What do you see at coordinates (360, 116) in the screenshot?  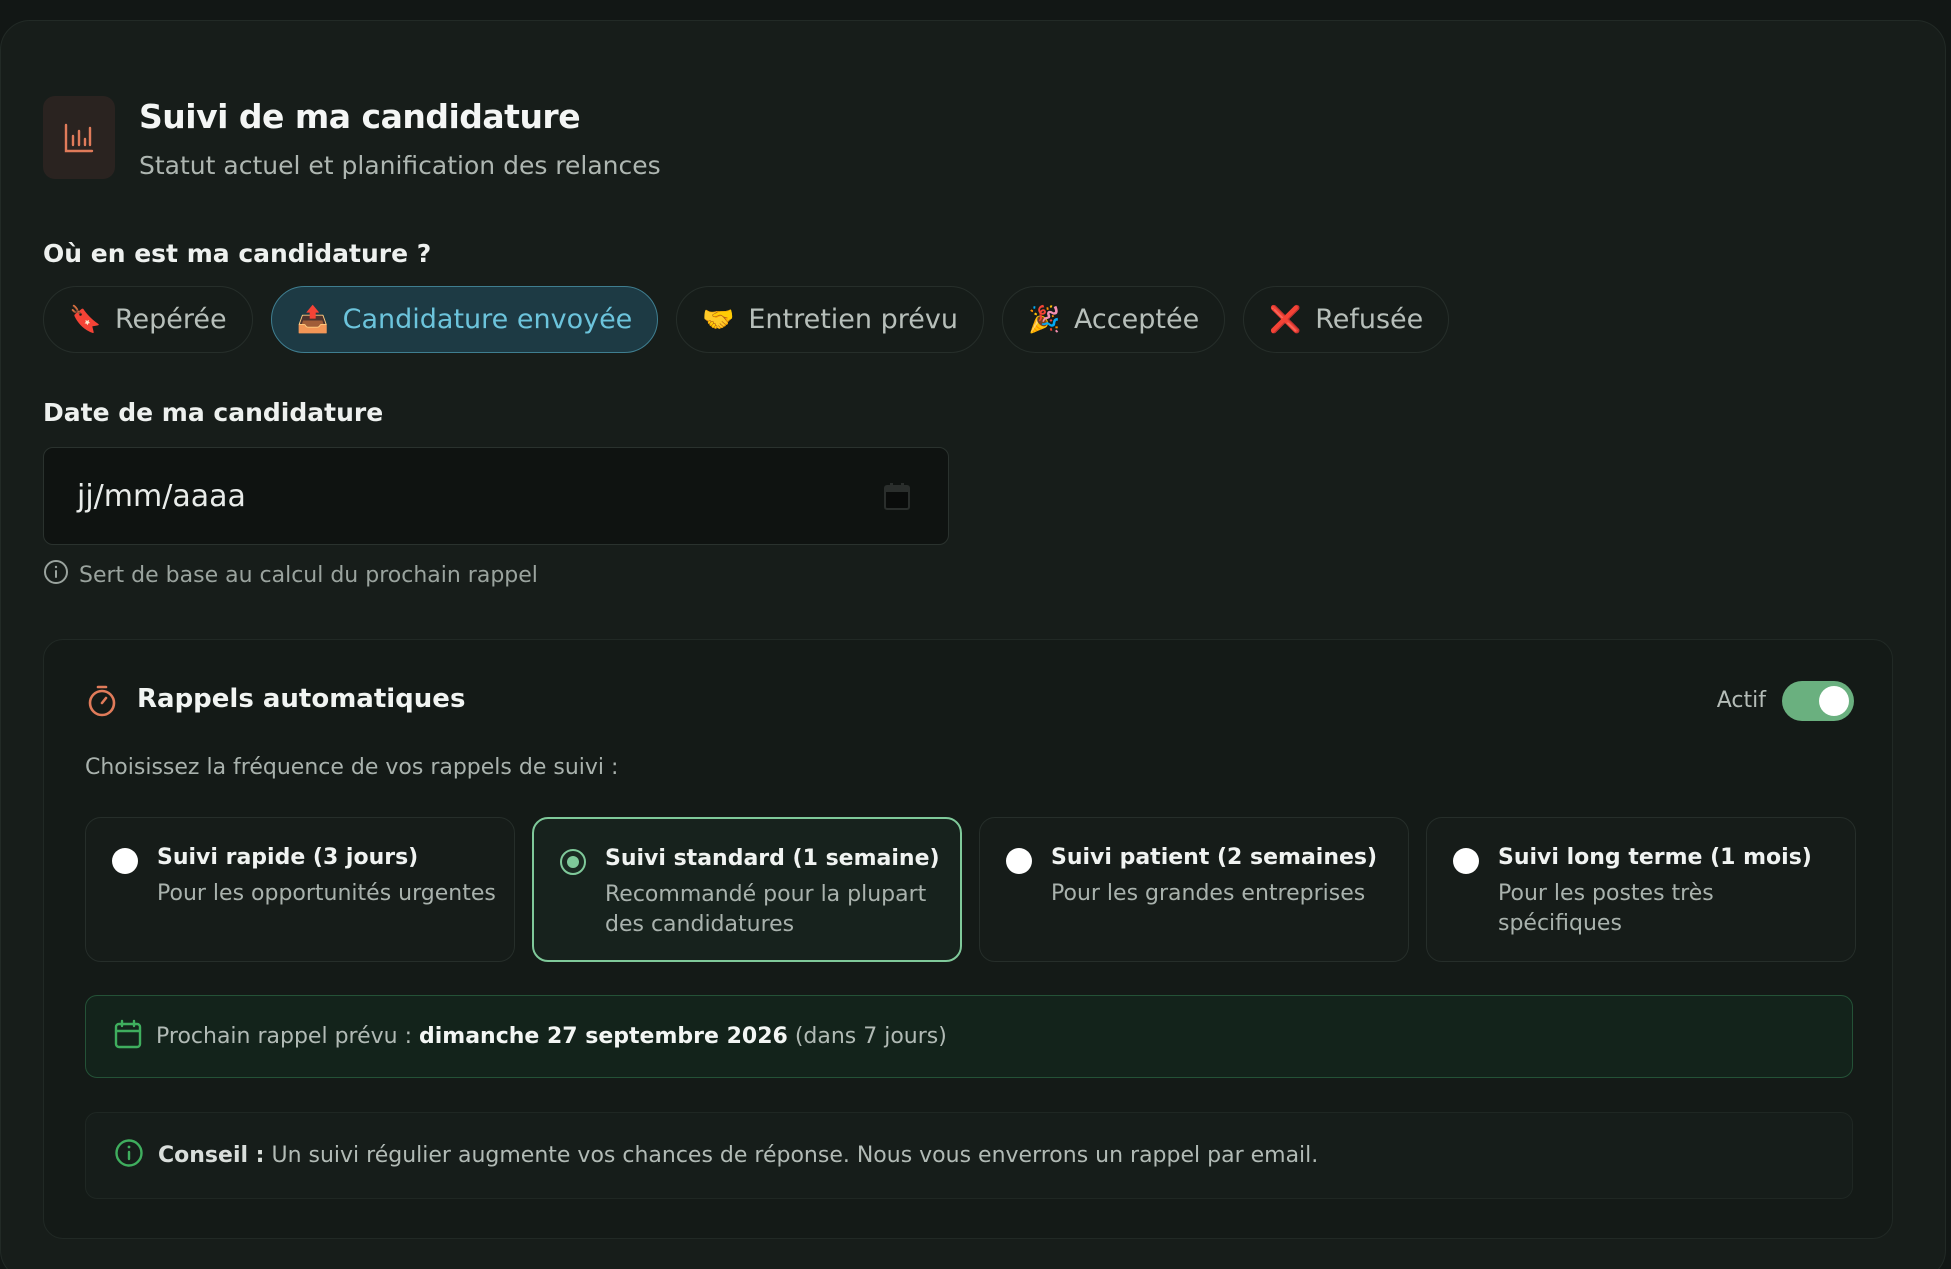 I see `page-title: Suivi de ma candidature` at bounding box center [360, 116].